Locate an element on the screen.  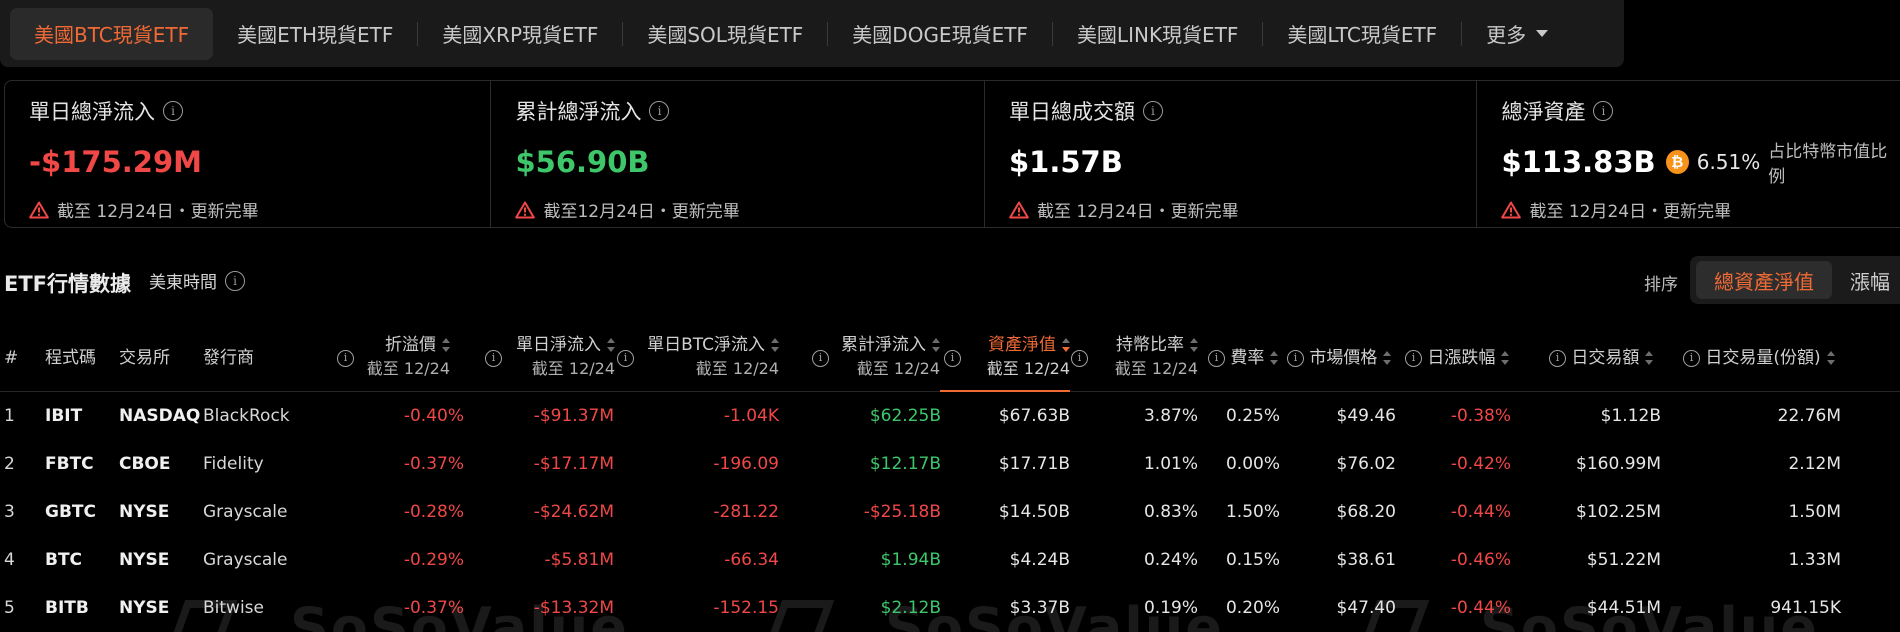
col-fee-label: 費率 is located at coordinates (1247, 358).